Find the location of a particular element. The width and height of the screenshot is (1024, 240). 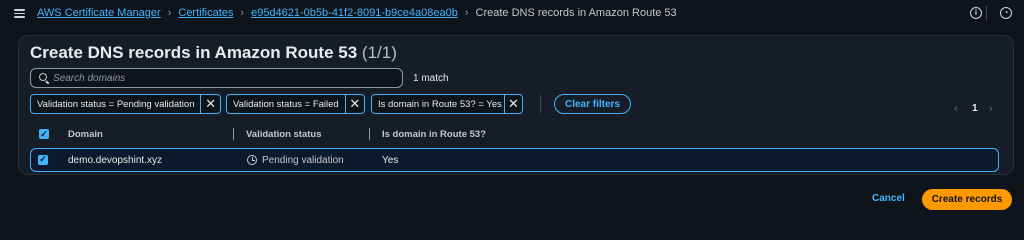

clear-filters-button: Clear filters is located at coordinates (592, 104).